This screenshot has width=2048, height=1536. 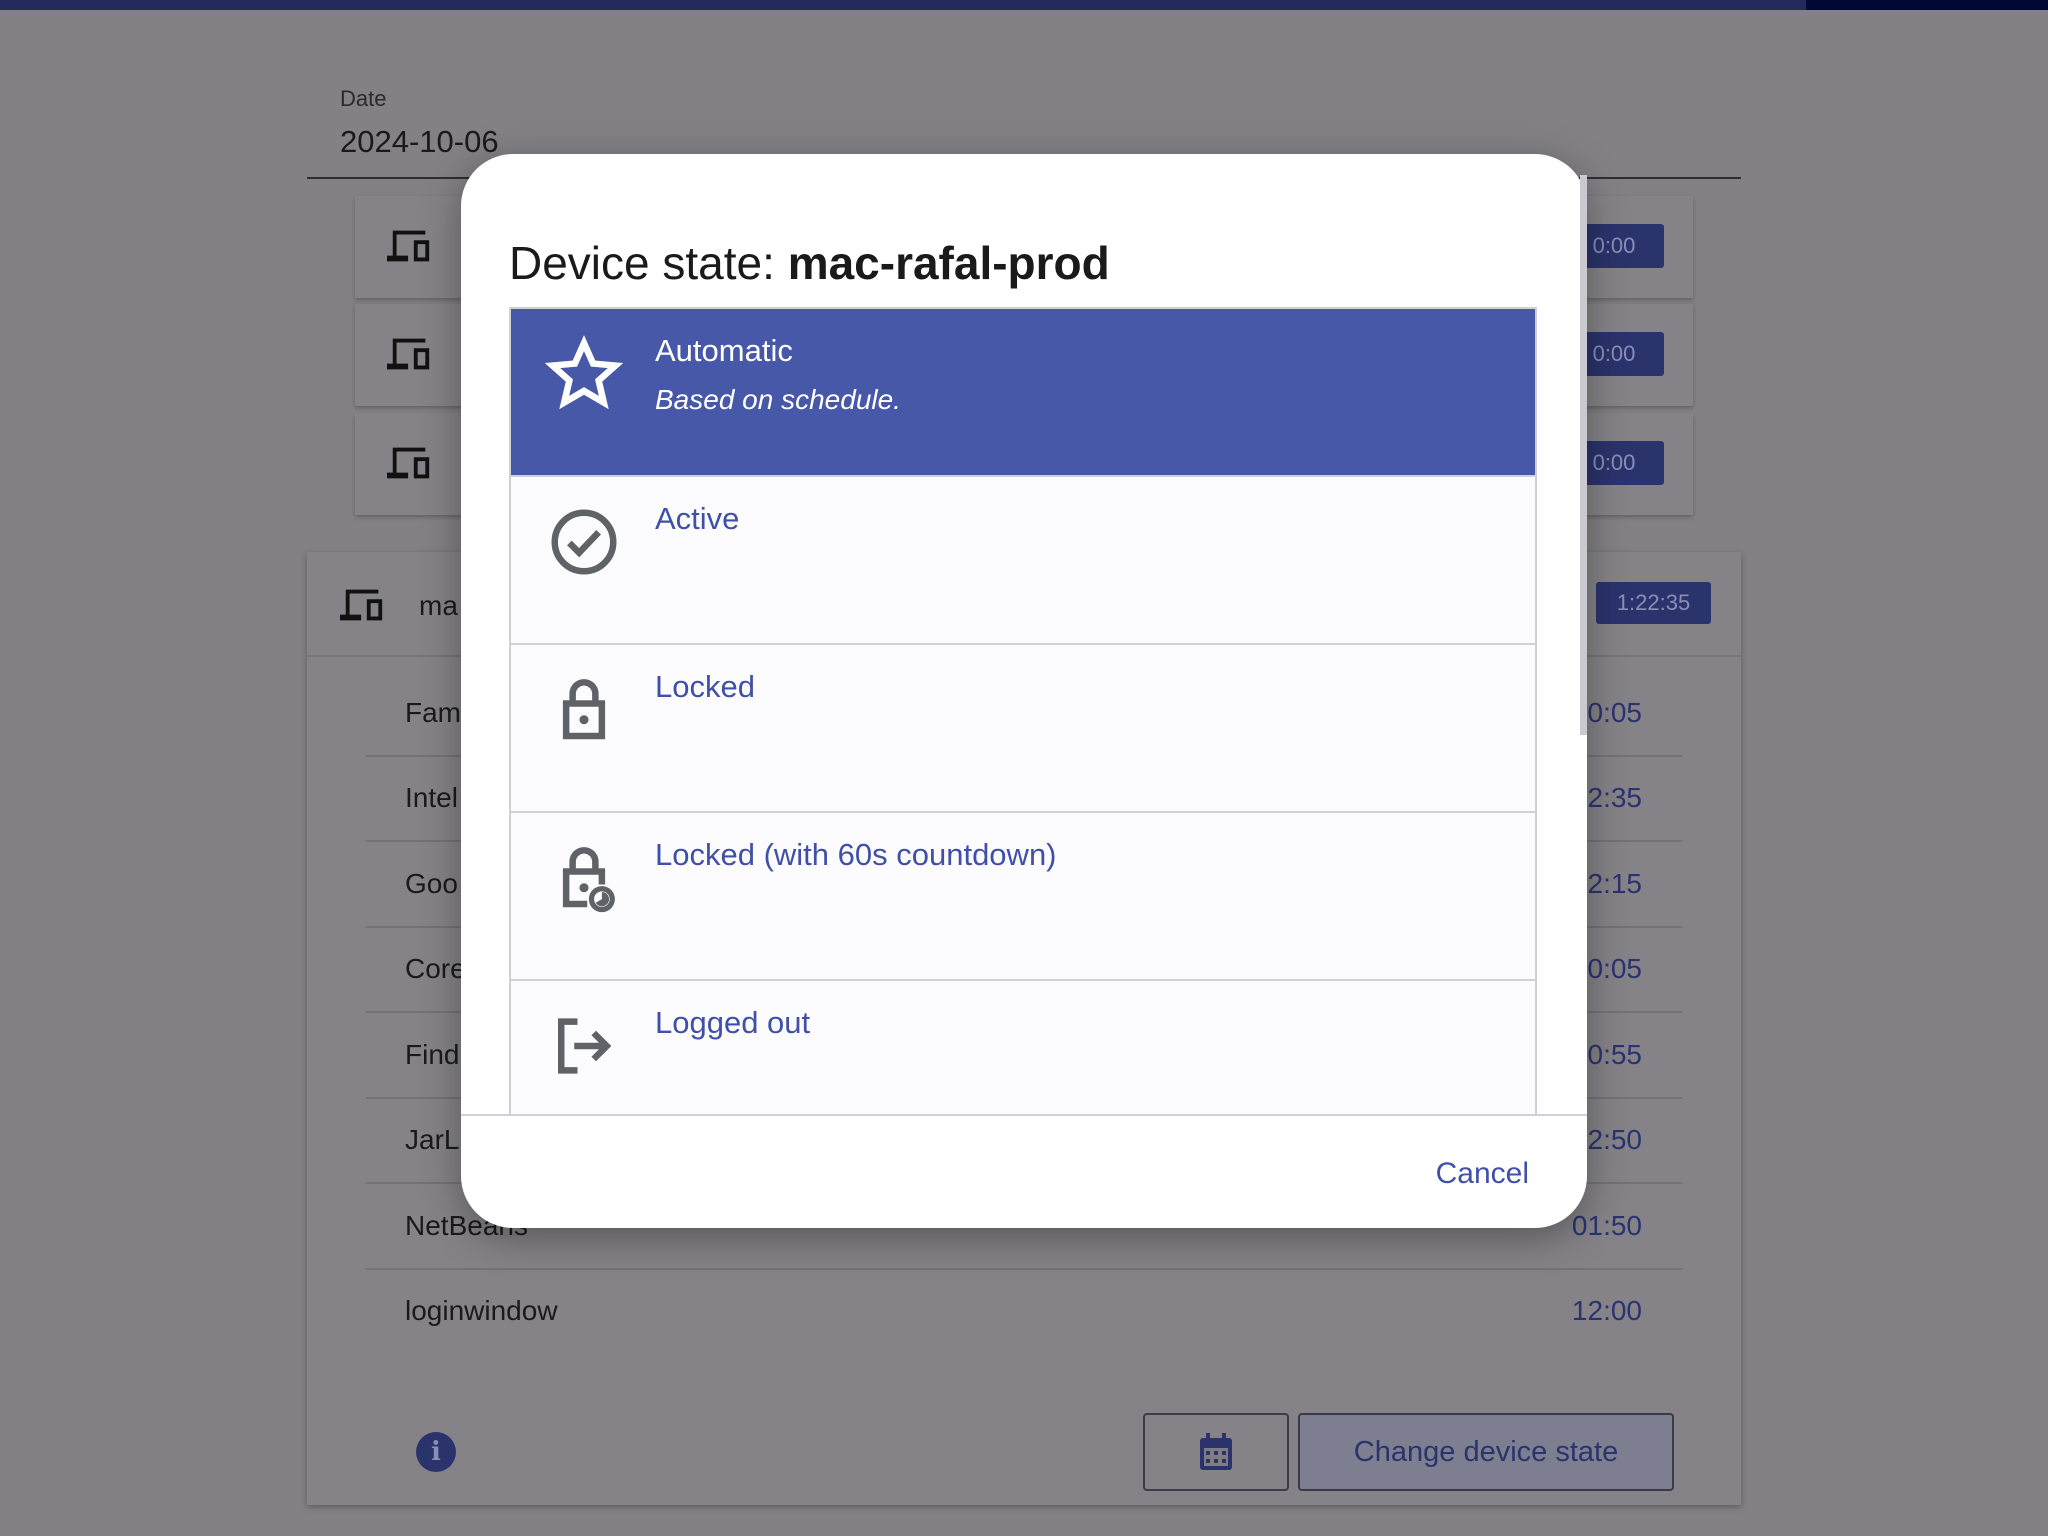 I want to click on dialog-title: Device state: mac-rafal-prod, so click(x=809, y=263).